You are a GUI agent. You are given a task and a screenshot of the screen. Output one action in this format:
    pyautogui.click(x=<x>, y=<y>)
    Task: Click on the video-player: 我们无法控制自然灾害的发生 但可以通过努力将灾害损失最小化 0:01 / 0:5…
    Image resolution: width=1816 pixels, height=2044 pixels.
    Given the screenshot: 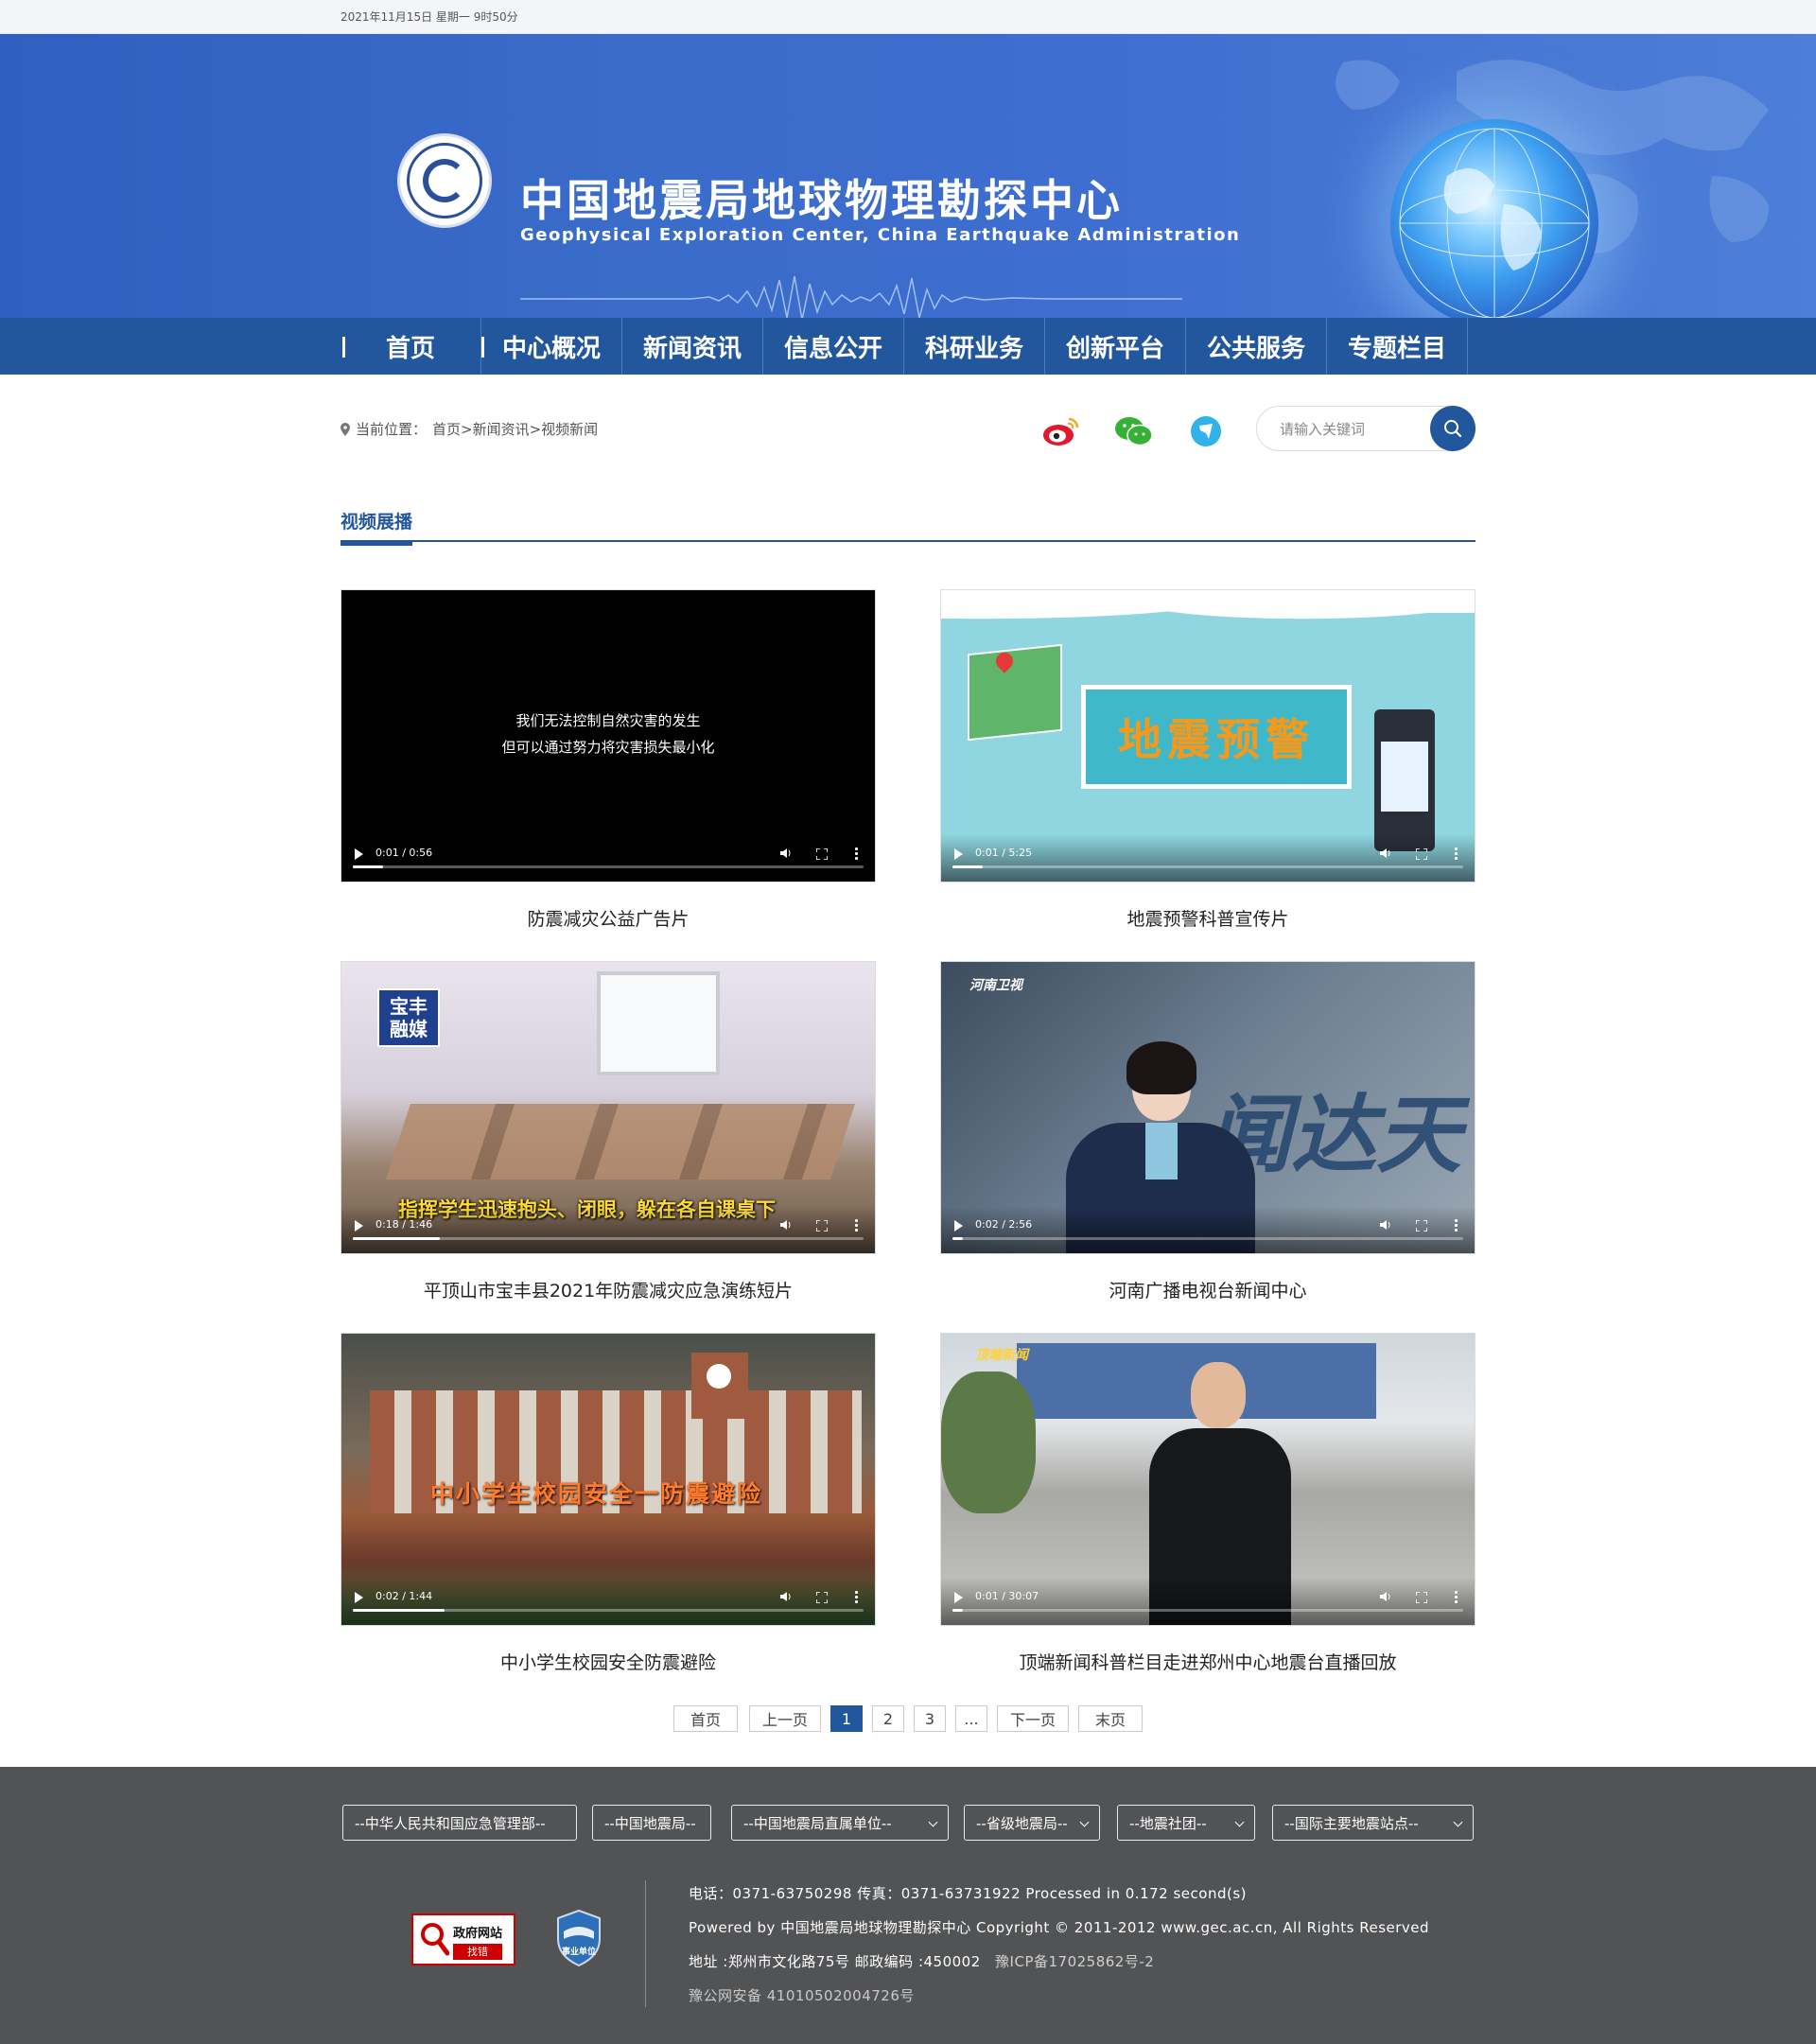 What is the action you would take?
    pyautogui.click(x=608, y=735)
    